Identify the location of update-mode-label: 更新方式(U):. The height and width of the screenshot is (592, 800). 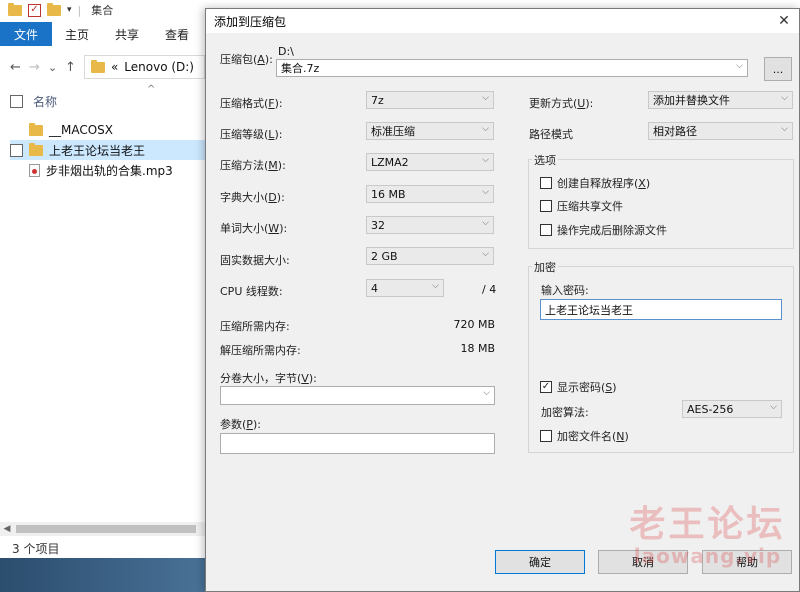
(561, 103).